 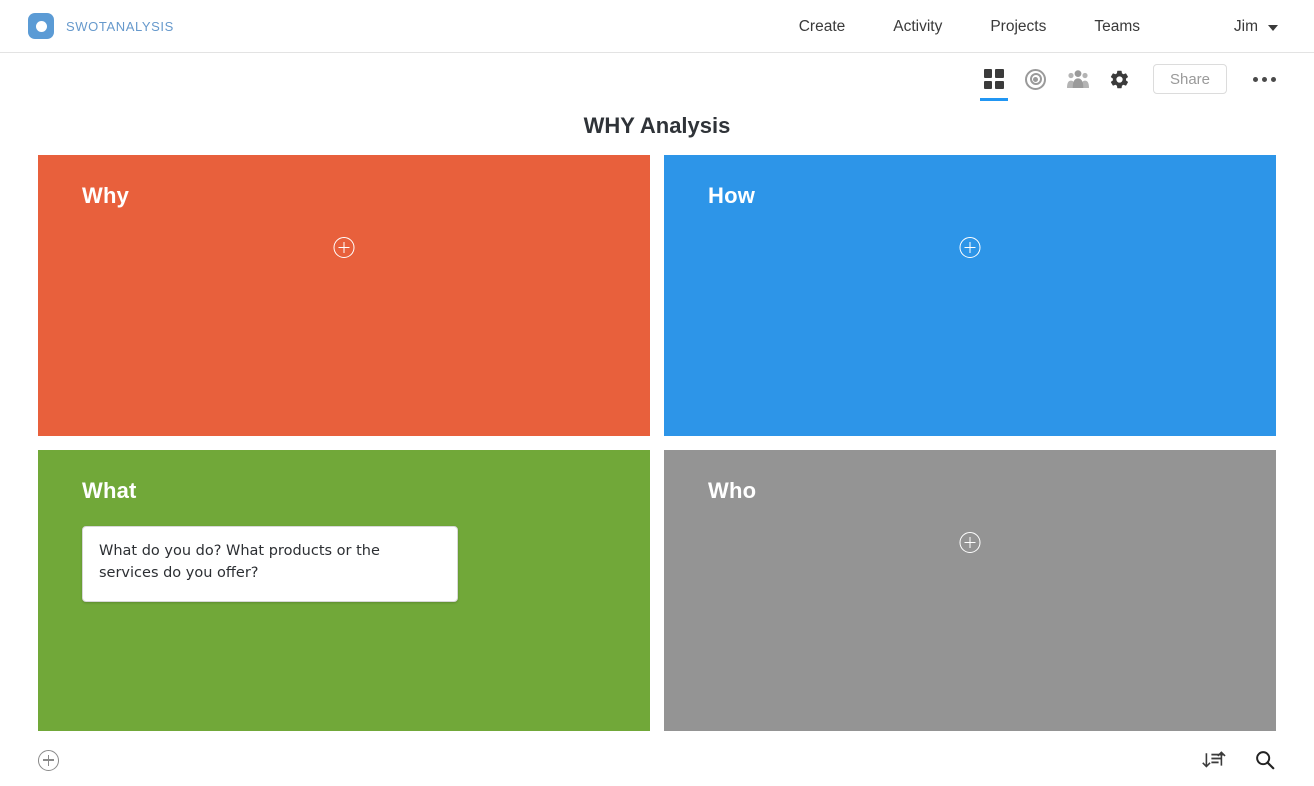 I want to click on brand-logo: swotanalysis, so click(x=101, y=26).